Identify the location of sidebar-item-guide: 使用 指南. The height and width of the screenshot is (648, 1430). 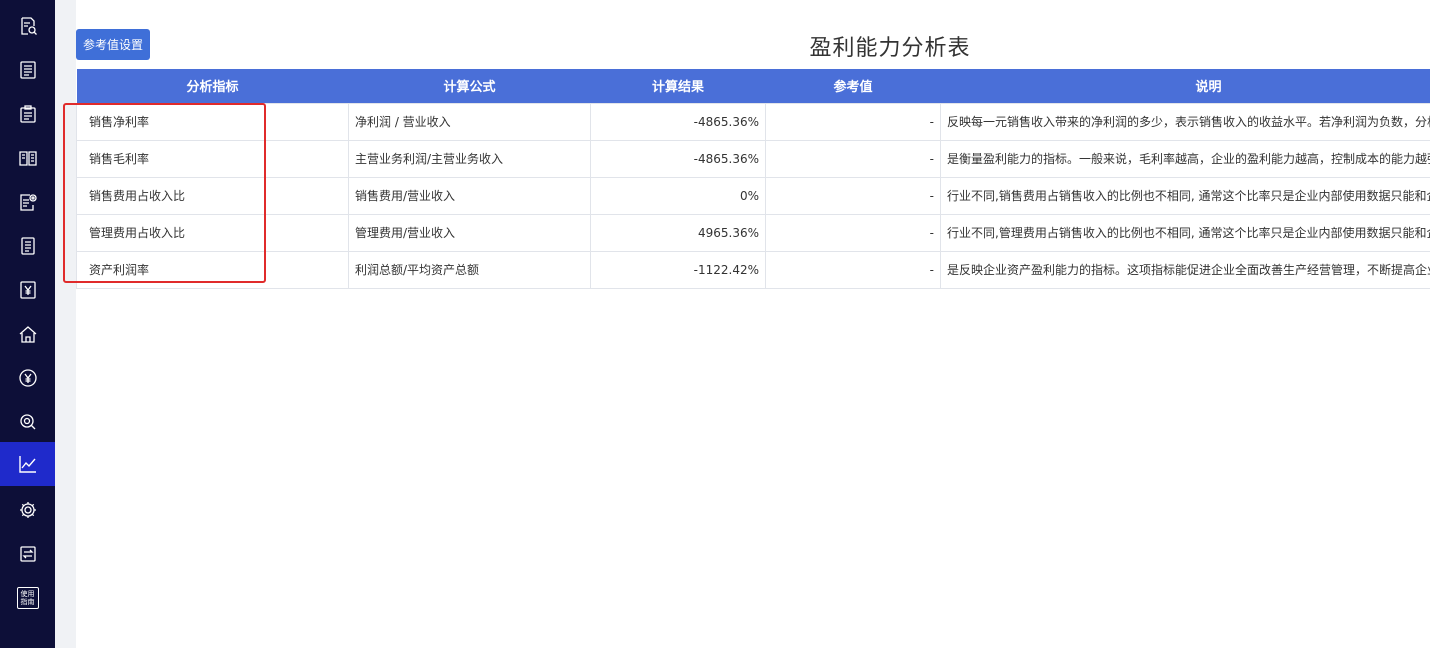
(27, 598).